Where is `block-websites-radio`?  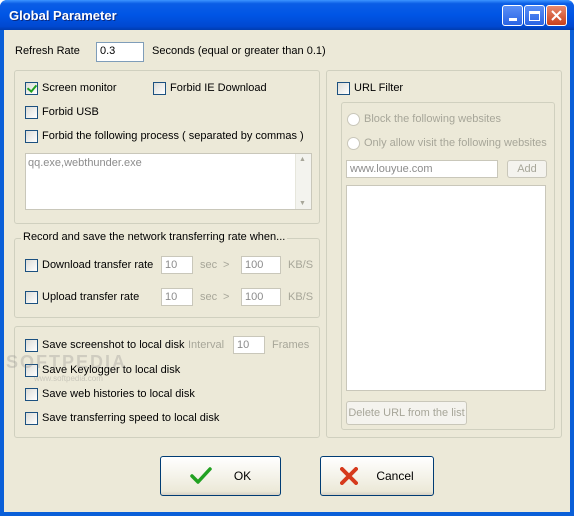
block-websites-radio is located at coordinates (353, 119).